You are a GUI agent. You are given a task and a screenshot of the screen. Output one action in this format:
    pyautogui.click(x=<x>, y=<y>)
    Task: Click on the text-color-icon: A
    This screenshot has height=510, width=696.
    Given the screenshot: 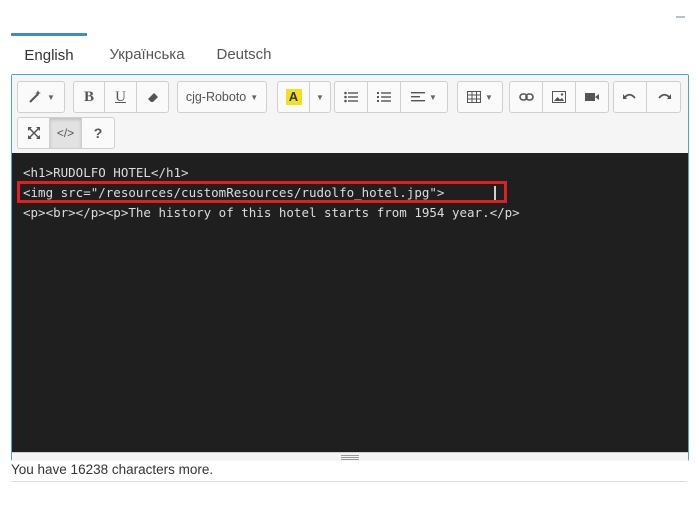 What is the action you would take?
    pyautogui.click(x=293, y=97)
    